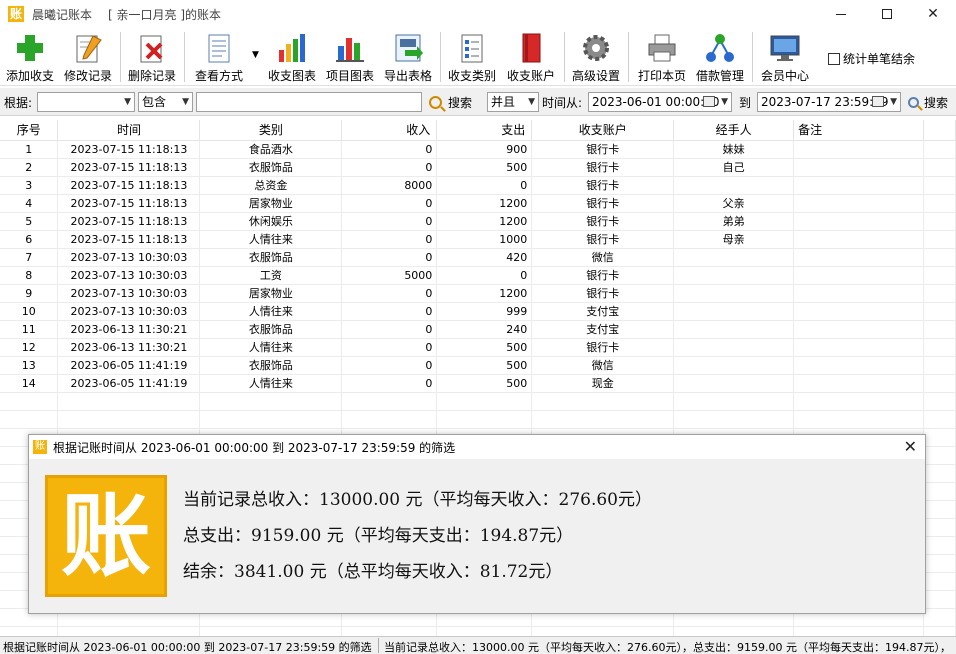 This screenshot has width=956, height=654. What do you see at coordinates (478, 293) in the screenshot?
I see `table-row: 9 2023-07-13 10:30:03 居家物业 0 1200 银行卡` at bounding box center [478, 293].